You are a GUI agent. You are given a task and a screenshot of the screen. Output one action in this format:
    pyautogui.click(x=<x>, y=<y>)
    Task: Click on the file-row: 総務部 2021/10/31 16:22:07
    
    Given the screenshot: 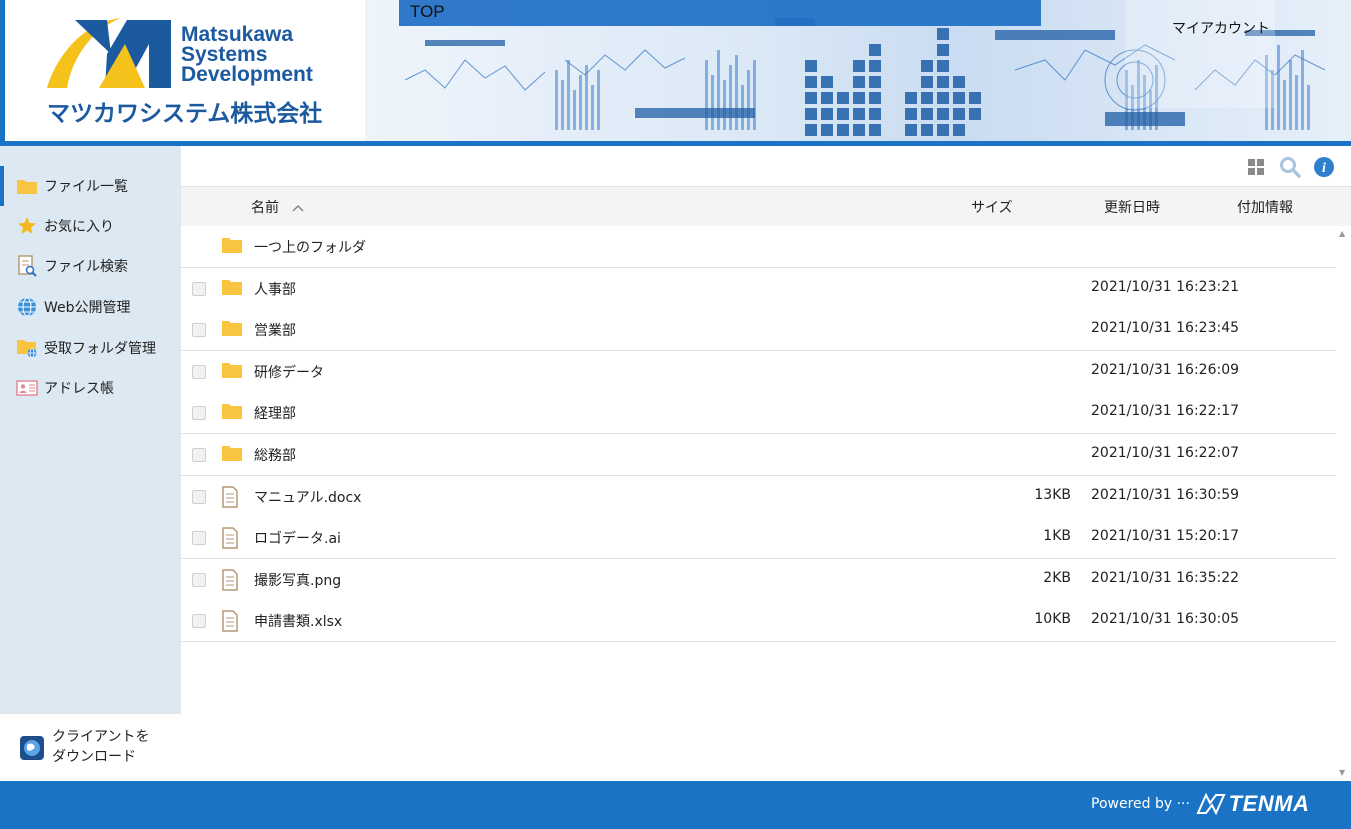 What is the action you would take?
    pyautogui.click(x=758, y=455)
    